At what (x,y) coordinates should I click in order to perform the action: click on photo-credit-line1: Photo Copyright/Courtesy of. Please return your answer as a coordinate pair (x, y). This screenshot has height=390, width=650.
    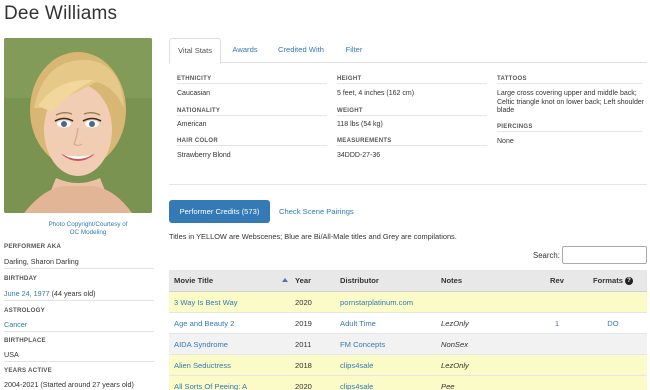
    Looking at the image, I should click on (88, 224).